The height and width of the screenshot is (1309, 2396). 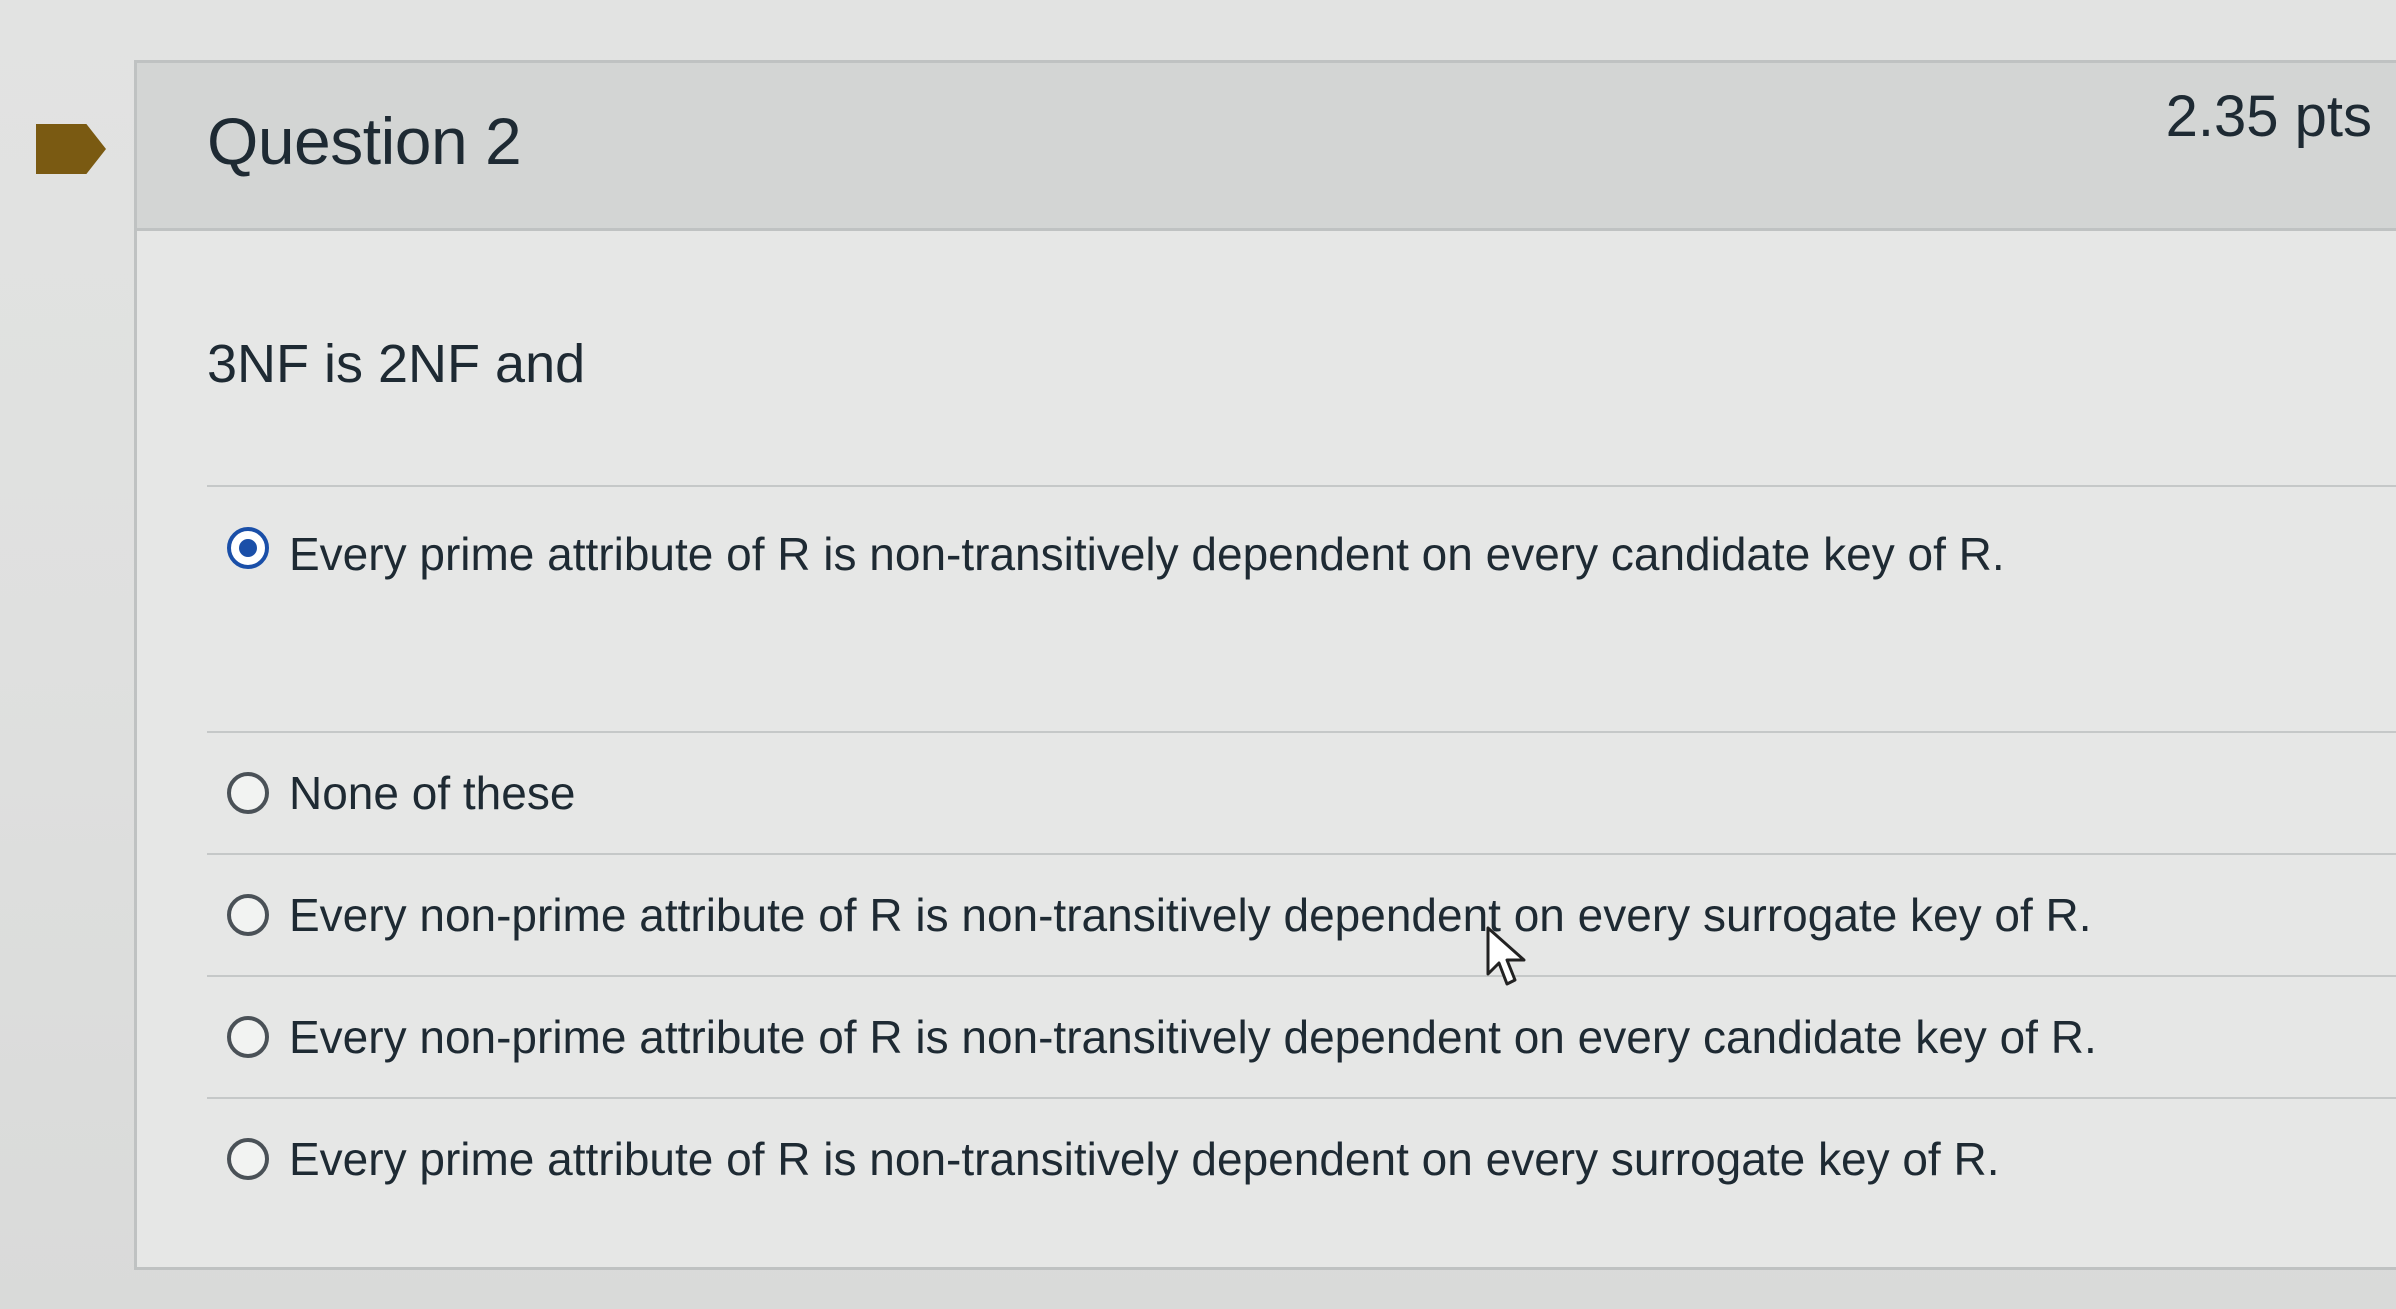 I want to click on question-header: Question 2 2.35 pts, so click(x=1266, y=147).